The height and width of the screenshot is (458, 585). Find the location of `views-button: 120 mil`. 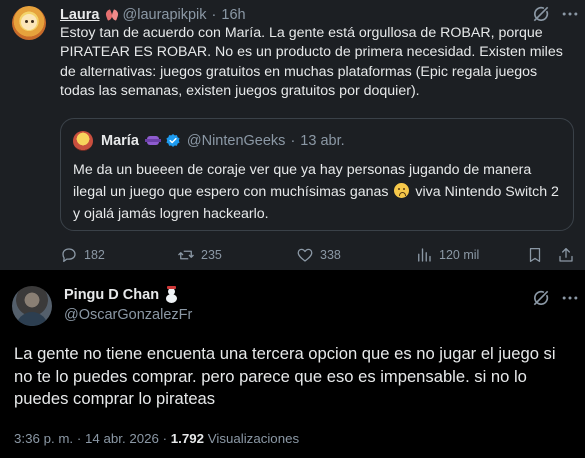

views-button: 120 mil is located at coordinates (447, 255).